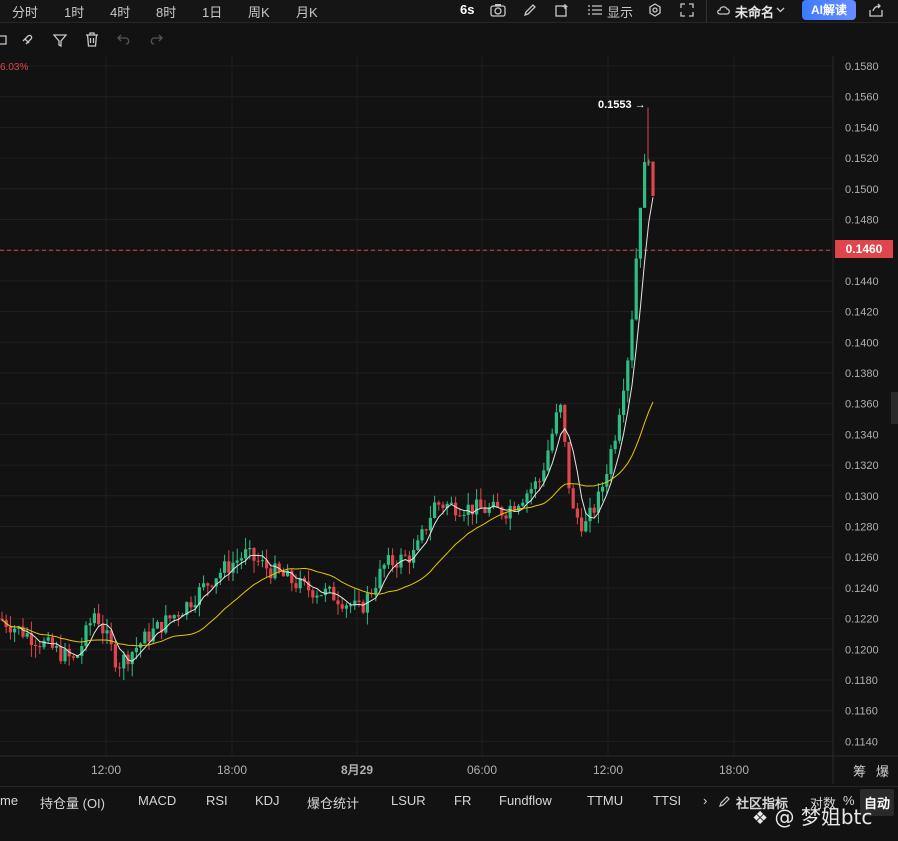 Image resolution: width=898 pixels, height=841 pixels. What do you see at coordinates (655, 10) in the screenshot?
I see `settings-icon` at bounding box center [655, 10].